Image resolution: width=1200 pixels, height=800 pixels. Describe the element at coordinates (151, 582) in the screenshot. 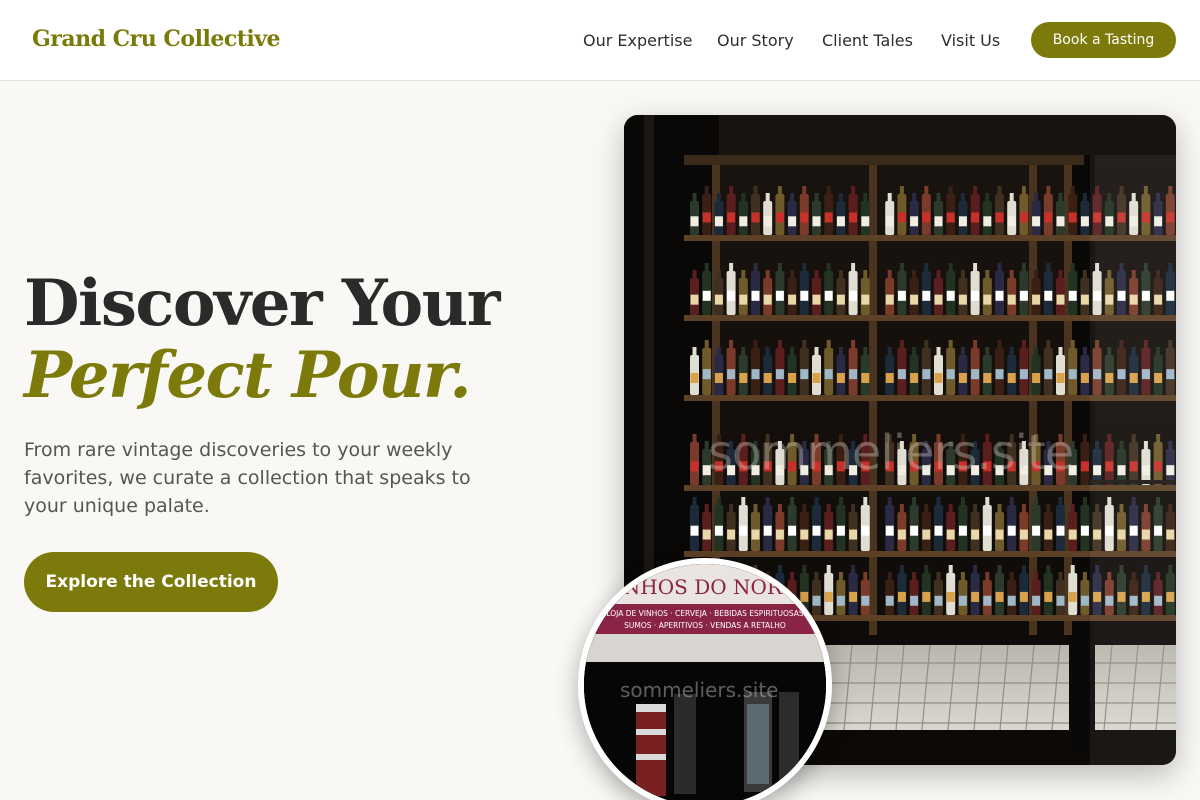

I see `explore-collection-button: Explore the Collection` at that location.